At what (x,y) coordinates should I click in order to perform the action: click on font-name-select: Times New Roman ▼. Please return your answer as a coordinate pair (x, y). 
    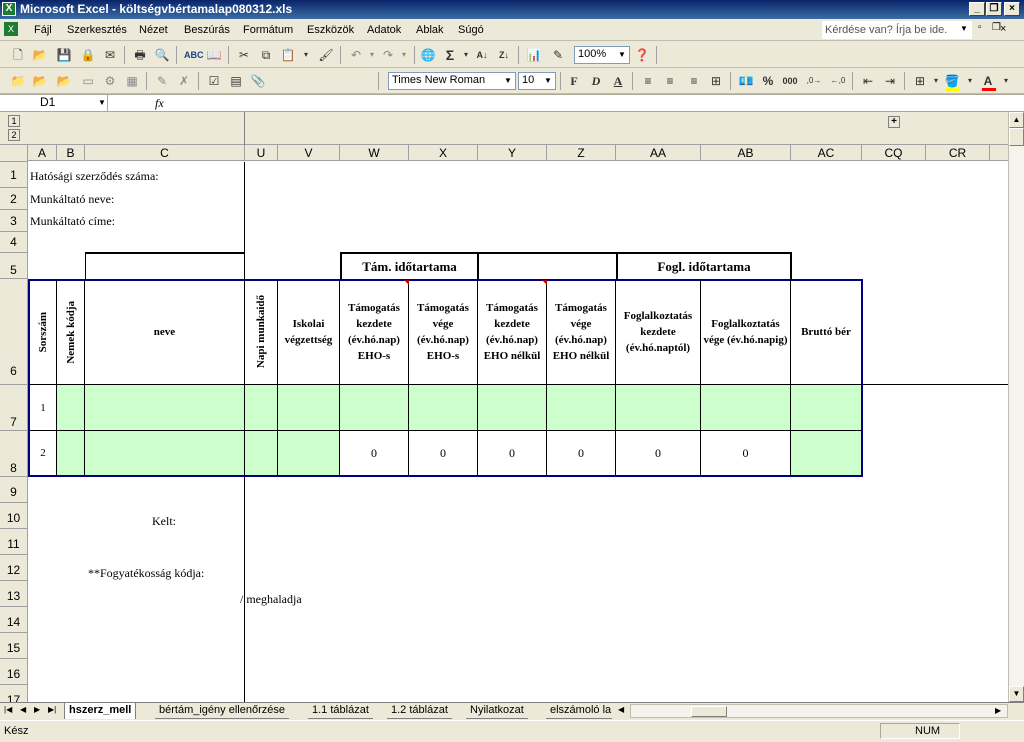
    Looking at the image, I should click on (452, 81).